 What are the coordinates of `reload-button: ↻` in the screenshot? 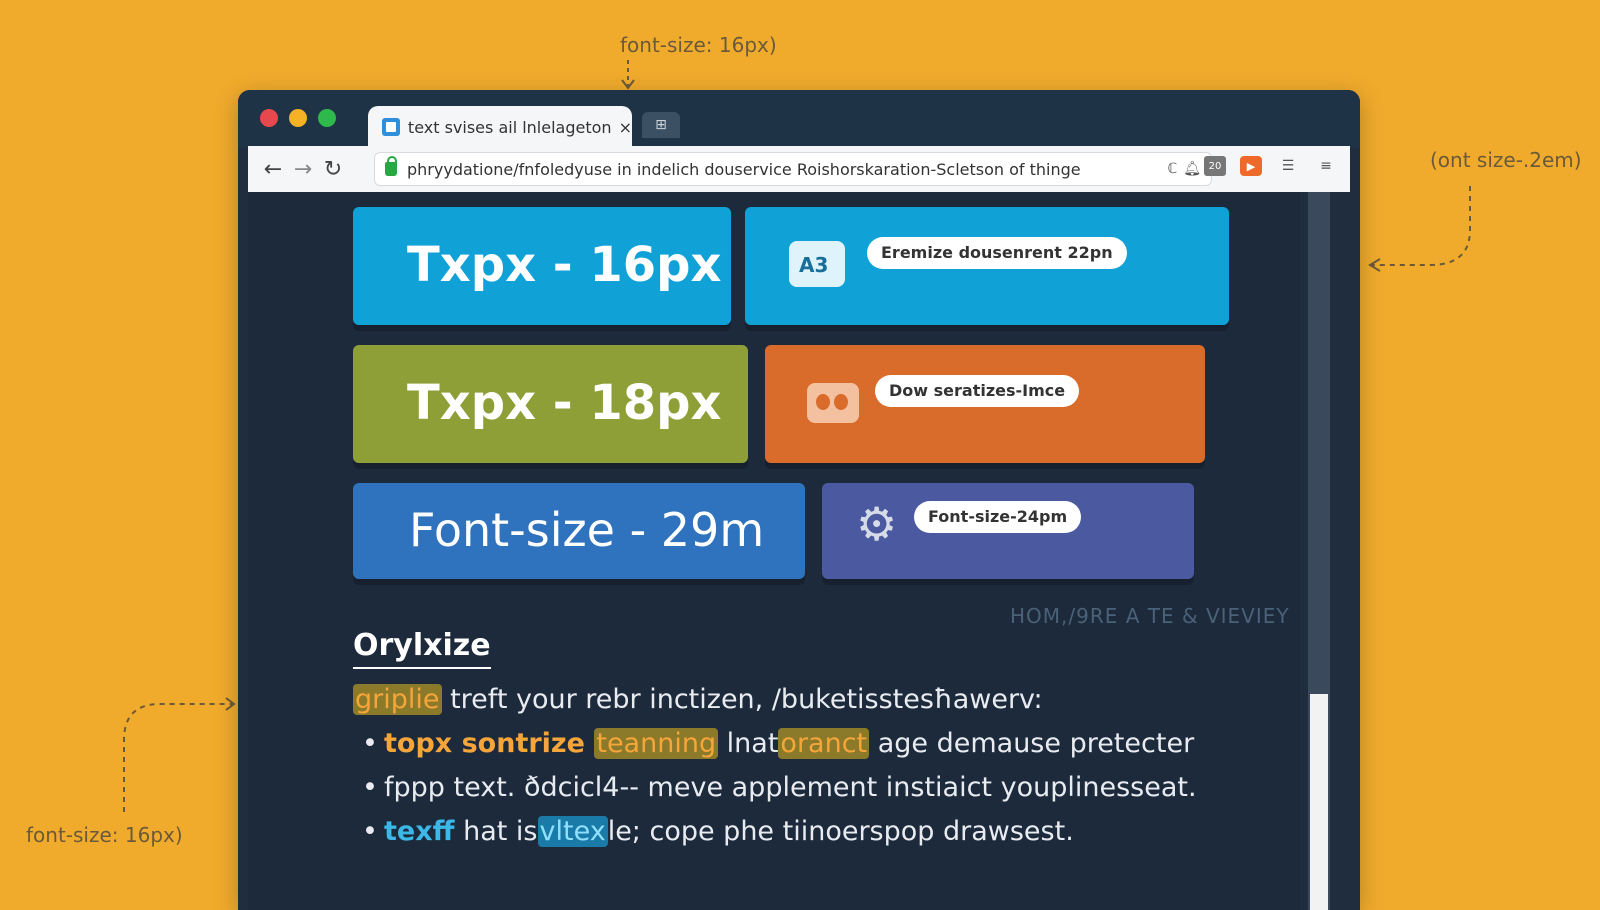 It's located at (333, 169).